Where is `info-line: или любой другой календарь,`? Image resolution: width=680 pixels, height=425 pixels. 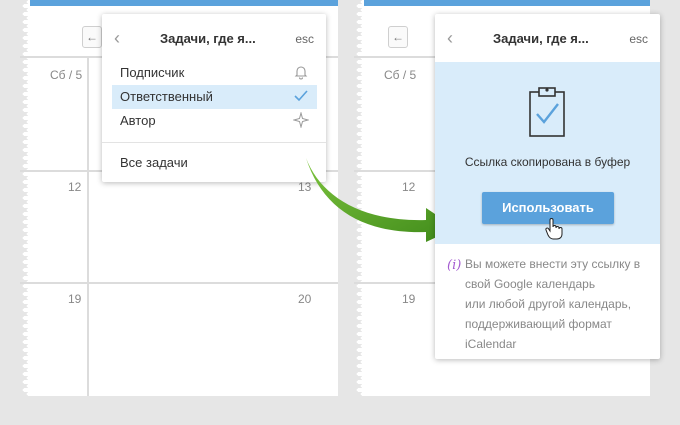 info-line: или любой другой календарь, is located at coordinates (548, 304).